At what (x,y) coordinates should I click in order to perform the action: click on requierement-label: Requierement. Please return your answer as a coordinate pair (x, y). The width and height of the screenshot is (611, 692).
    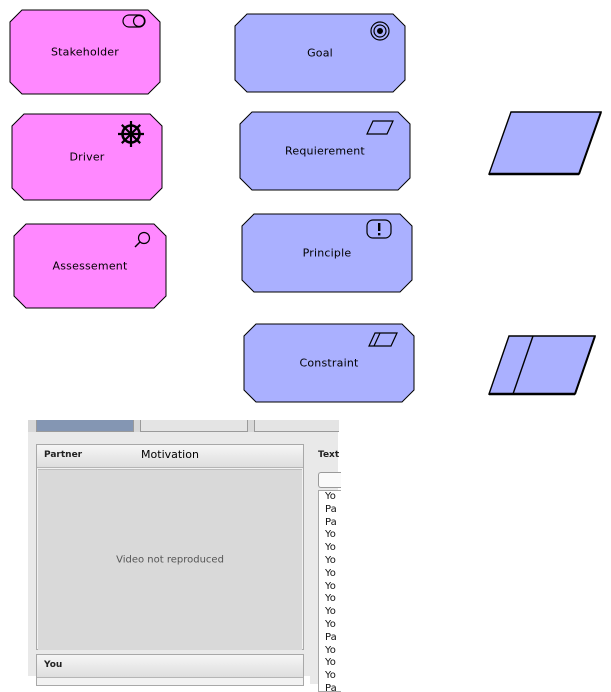
    Looking at the image, I should click on (325, 151).